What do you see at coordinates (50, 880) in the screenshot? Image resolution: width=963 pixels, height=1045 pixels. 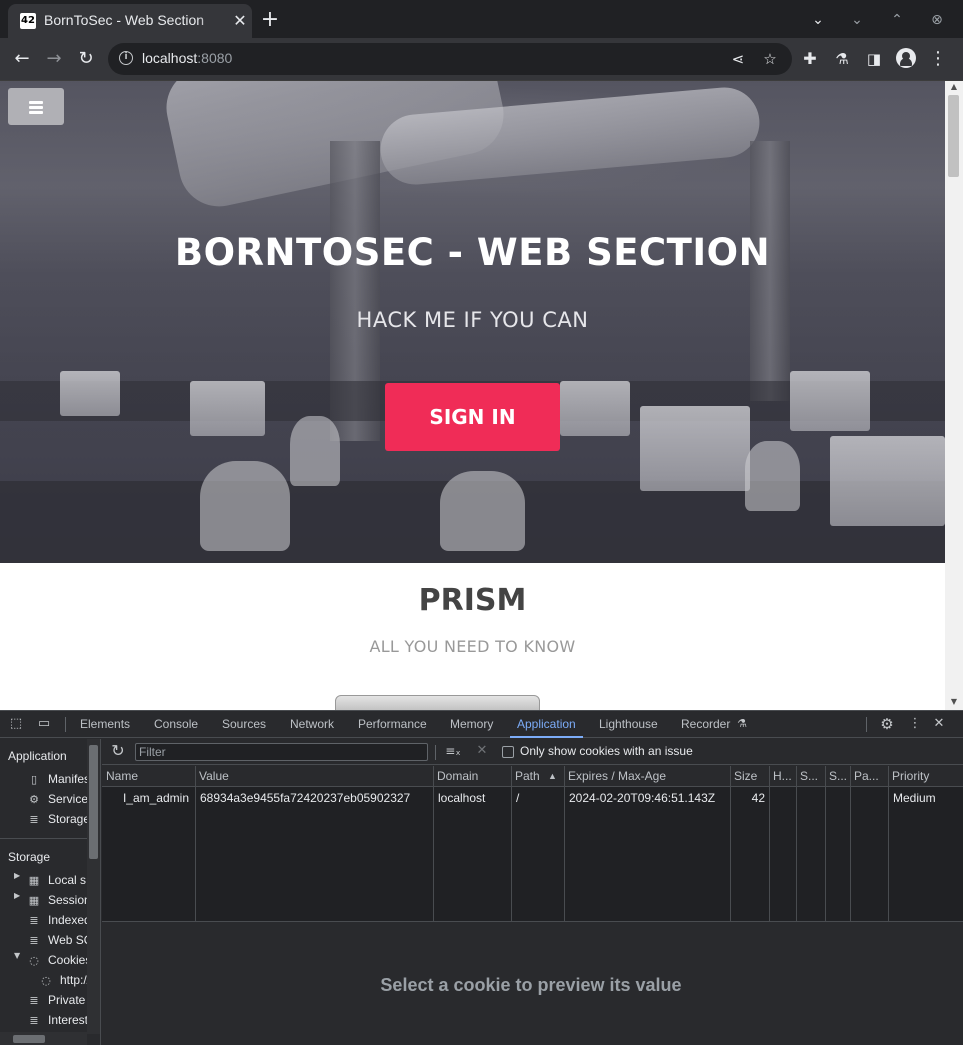 I see `sidebar-item-local-storage: ▶ ▦ Local s` at bounding box center [50, 880].